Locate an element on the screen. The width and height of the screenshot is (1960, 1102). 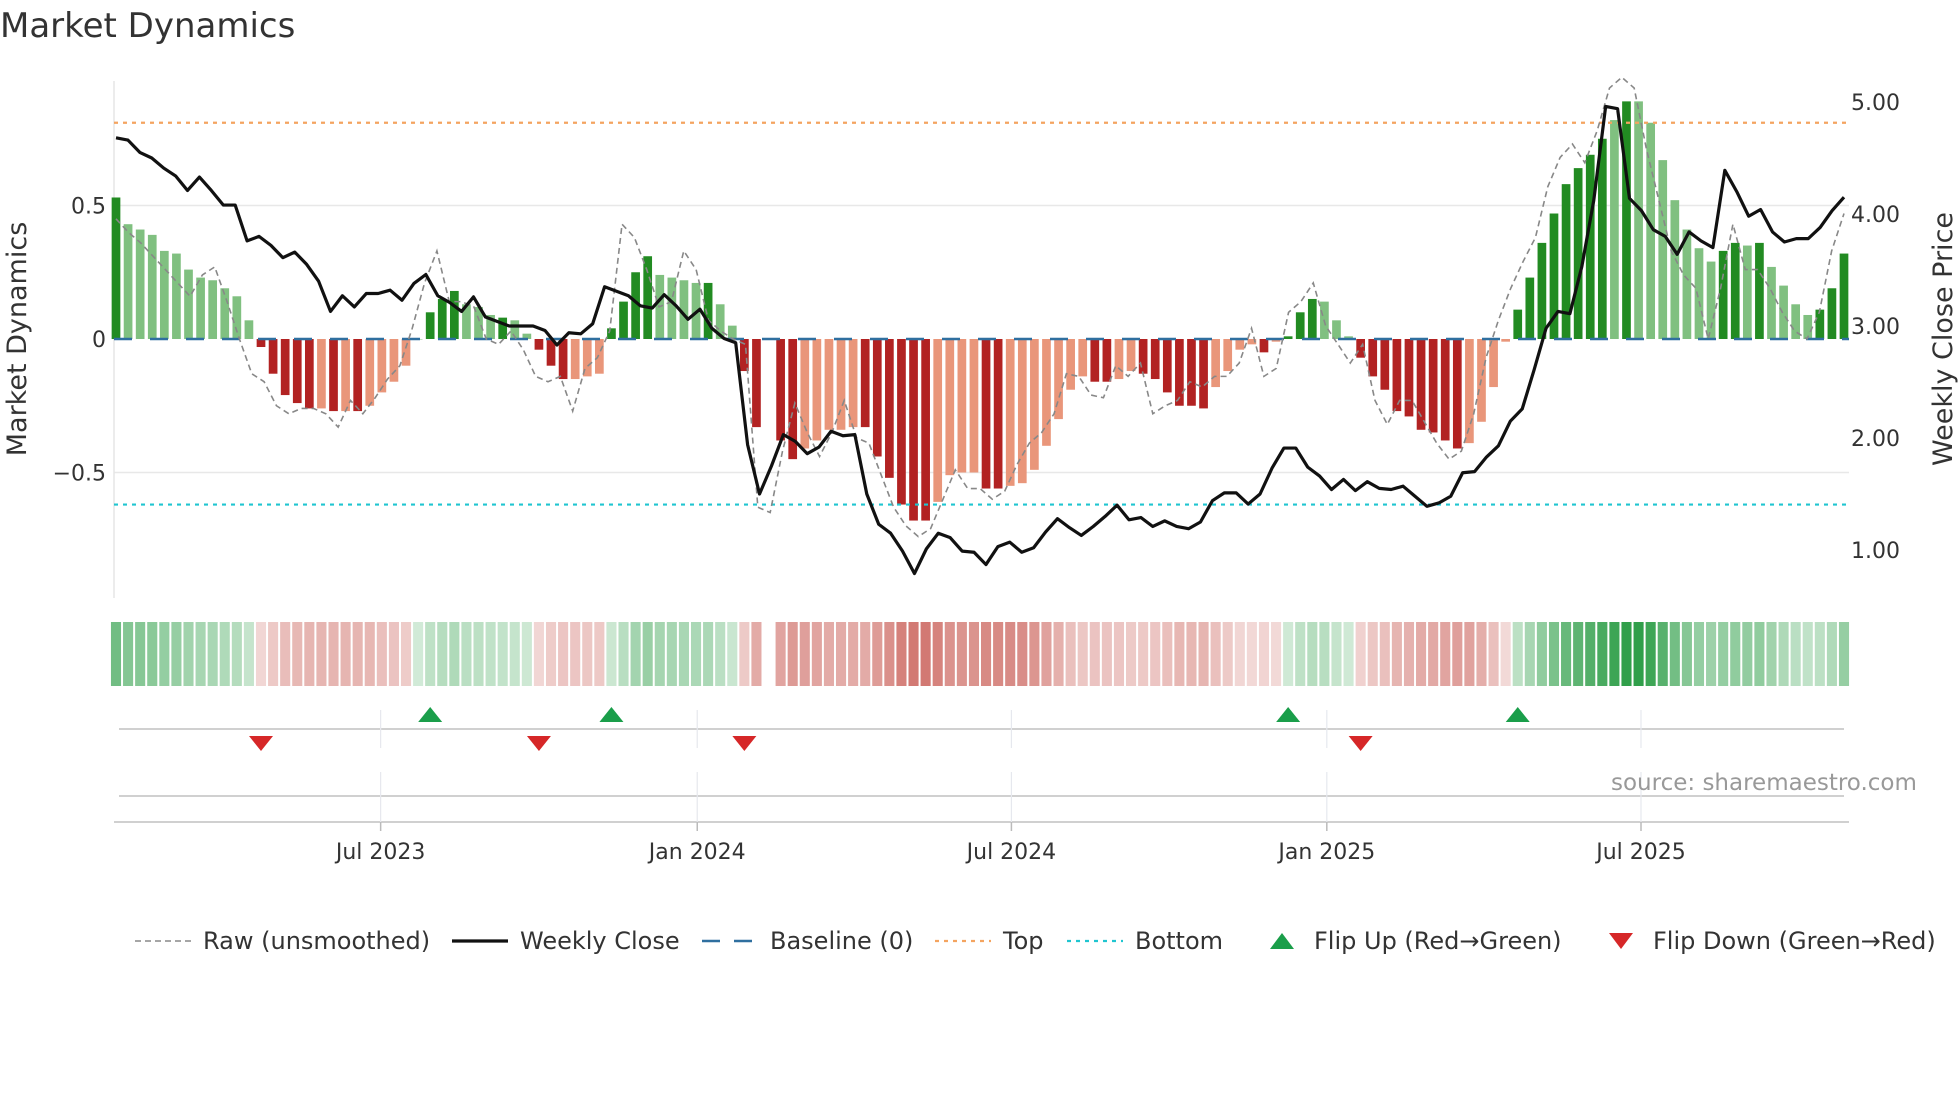
legend-item-close: Weekly Close is located at coordinates (566, 941).